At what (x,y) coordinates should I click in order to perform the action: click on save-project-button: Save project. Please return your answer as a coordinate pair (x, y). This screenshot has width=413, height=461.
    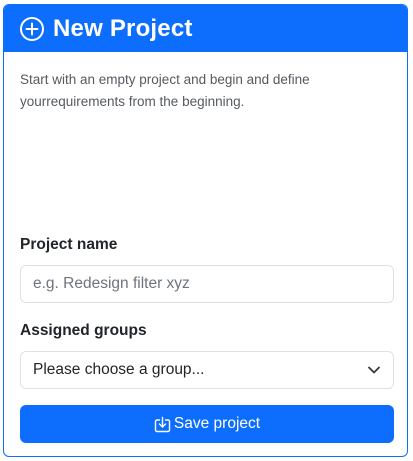
    Looking at the image, I should click on (207, 424).